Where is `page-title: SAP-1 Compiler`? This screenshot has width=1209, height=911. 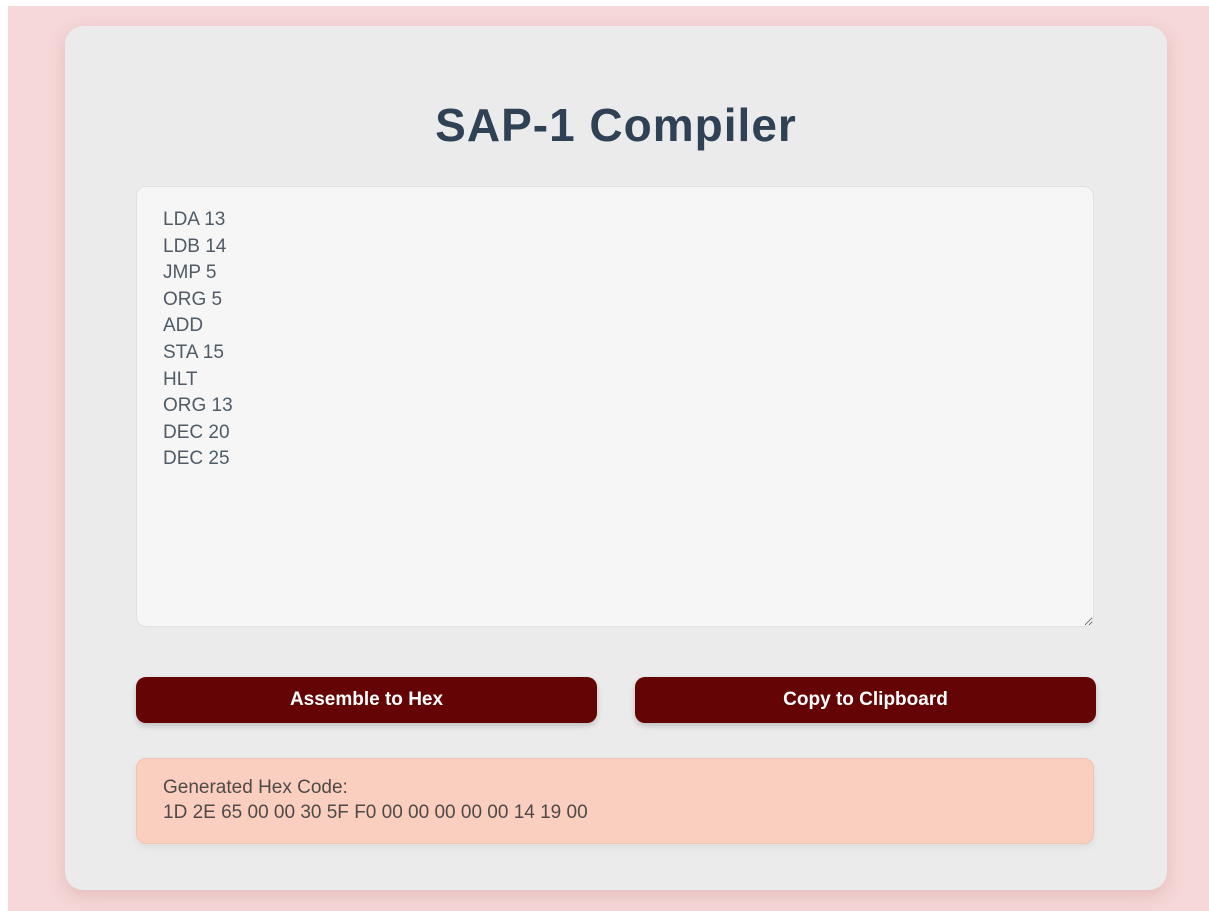
page-title: SAP-1 Compiler is located at coordinates (616, 125).